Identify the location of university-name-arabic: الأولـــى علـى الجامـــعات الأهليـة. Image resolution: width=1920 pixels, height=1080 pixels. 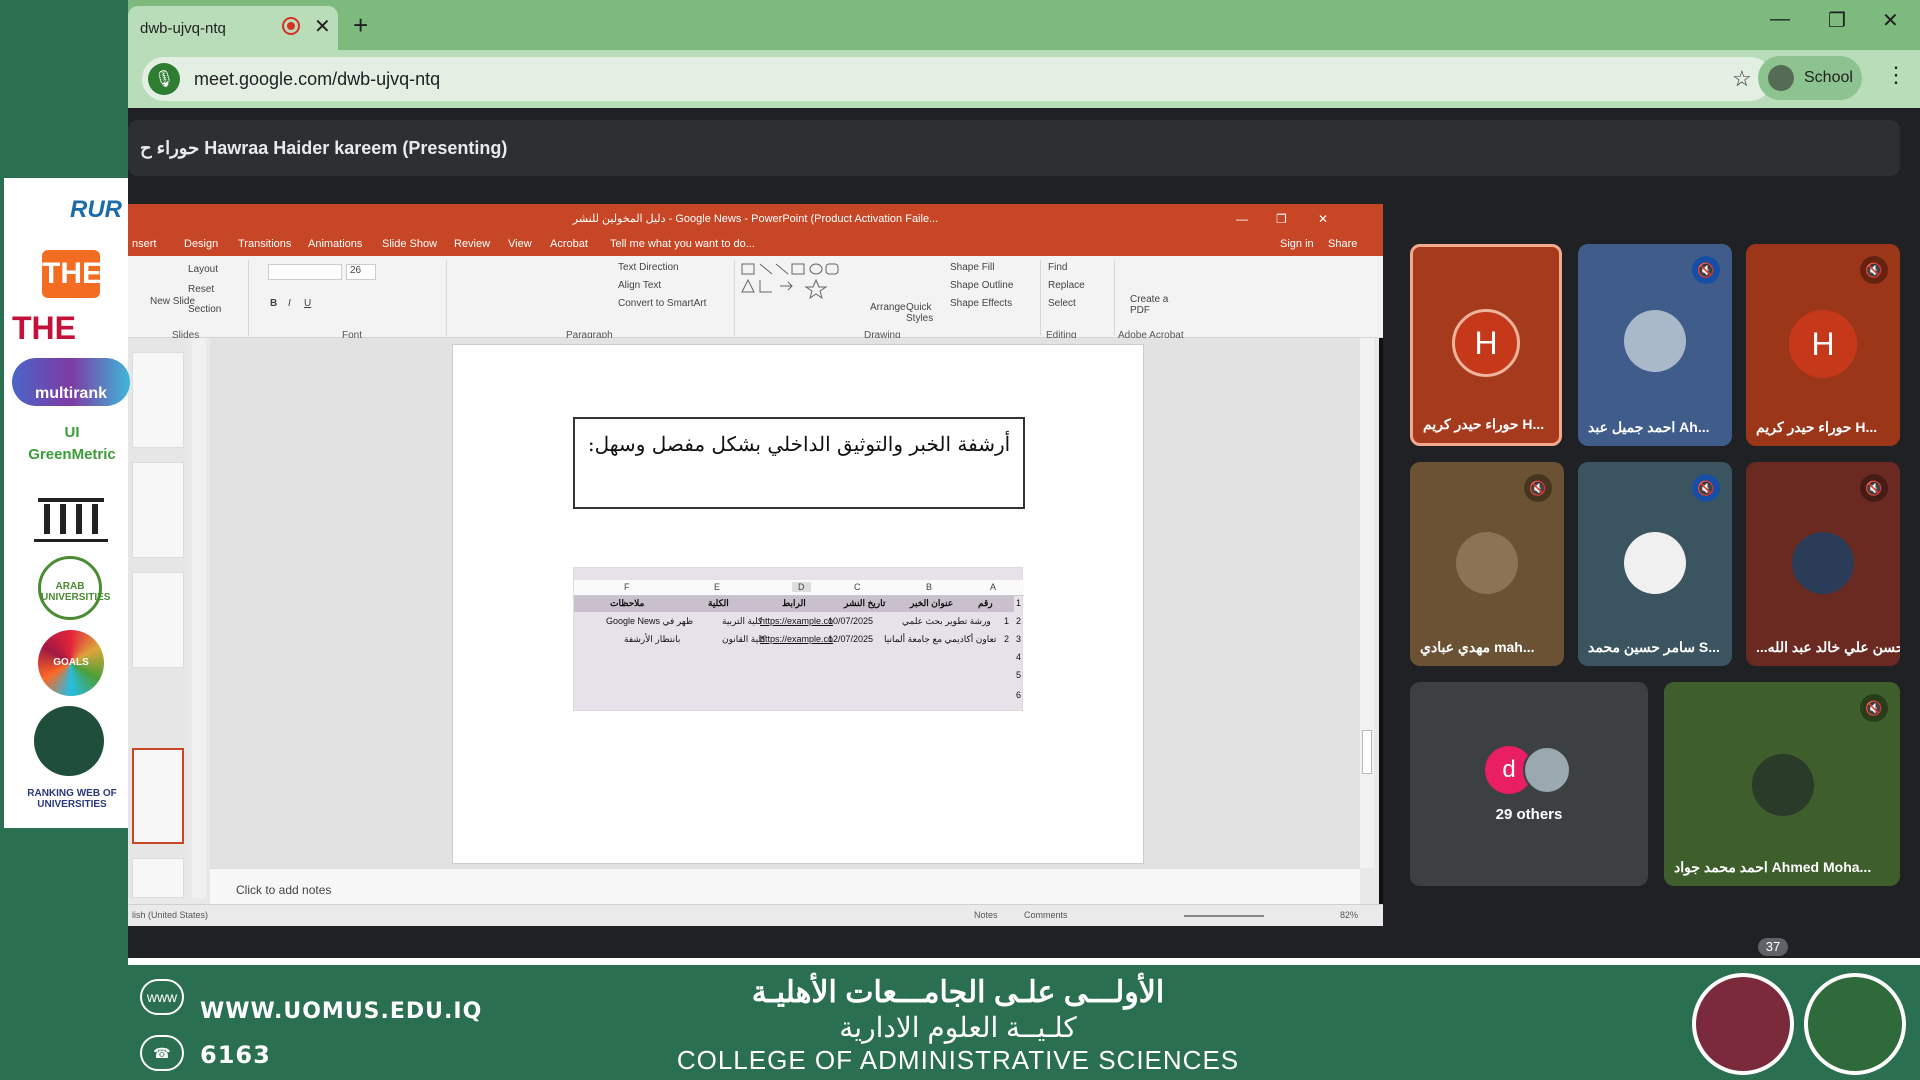
(958, 992).